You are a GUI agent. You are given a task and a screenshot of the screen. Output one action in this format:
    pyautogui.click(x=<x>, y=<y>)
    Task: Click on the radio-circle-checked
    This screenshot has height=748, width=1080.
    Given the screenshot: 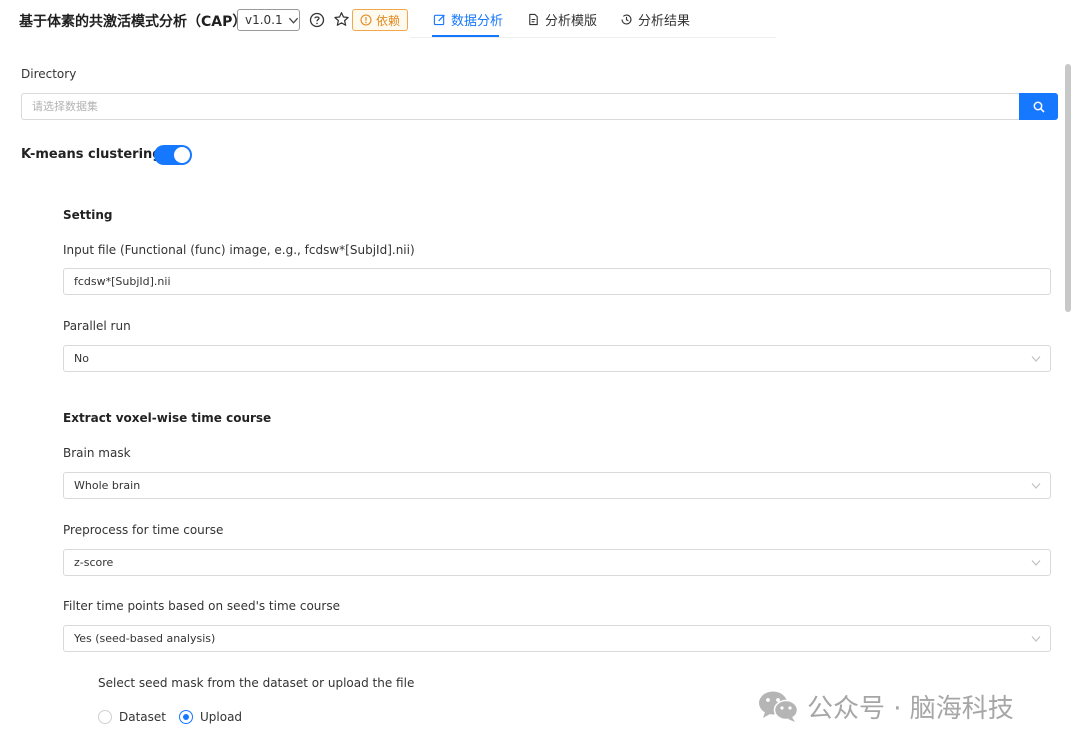 What is the action you would take?
    pyautogui.click(x=186, y=717)
    